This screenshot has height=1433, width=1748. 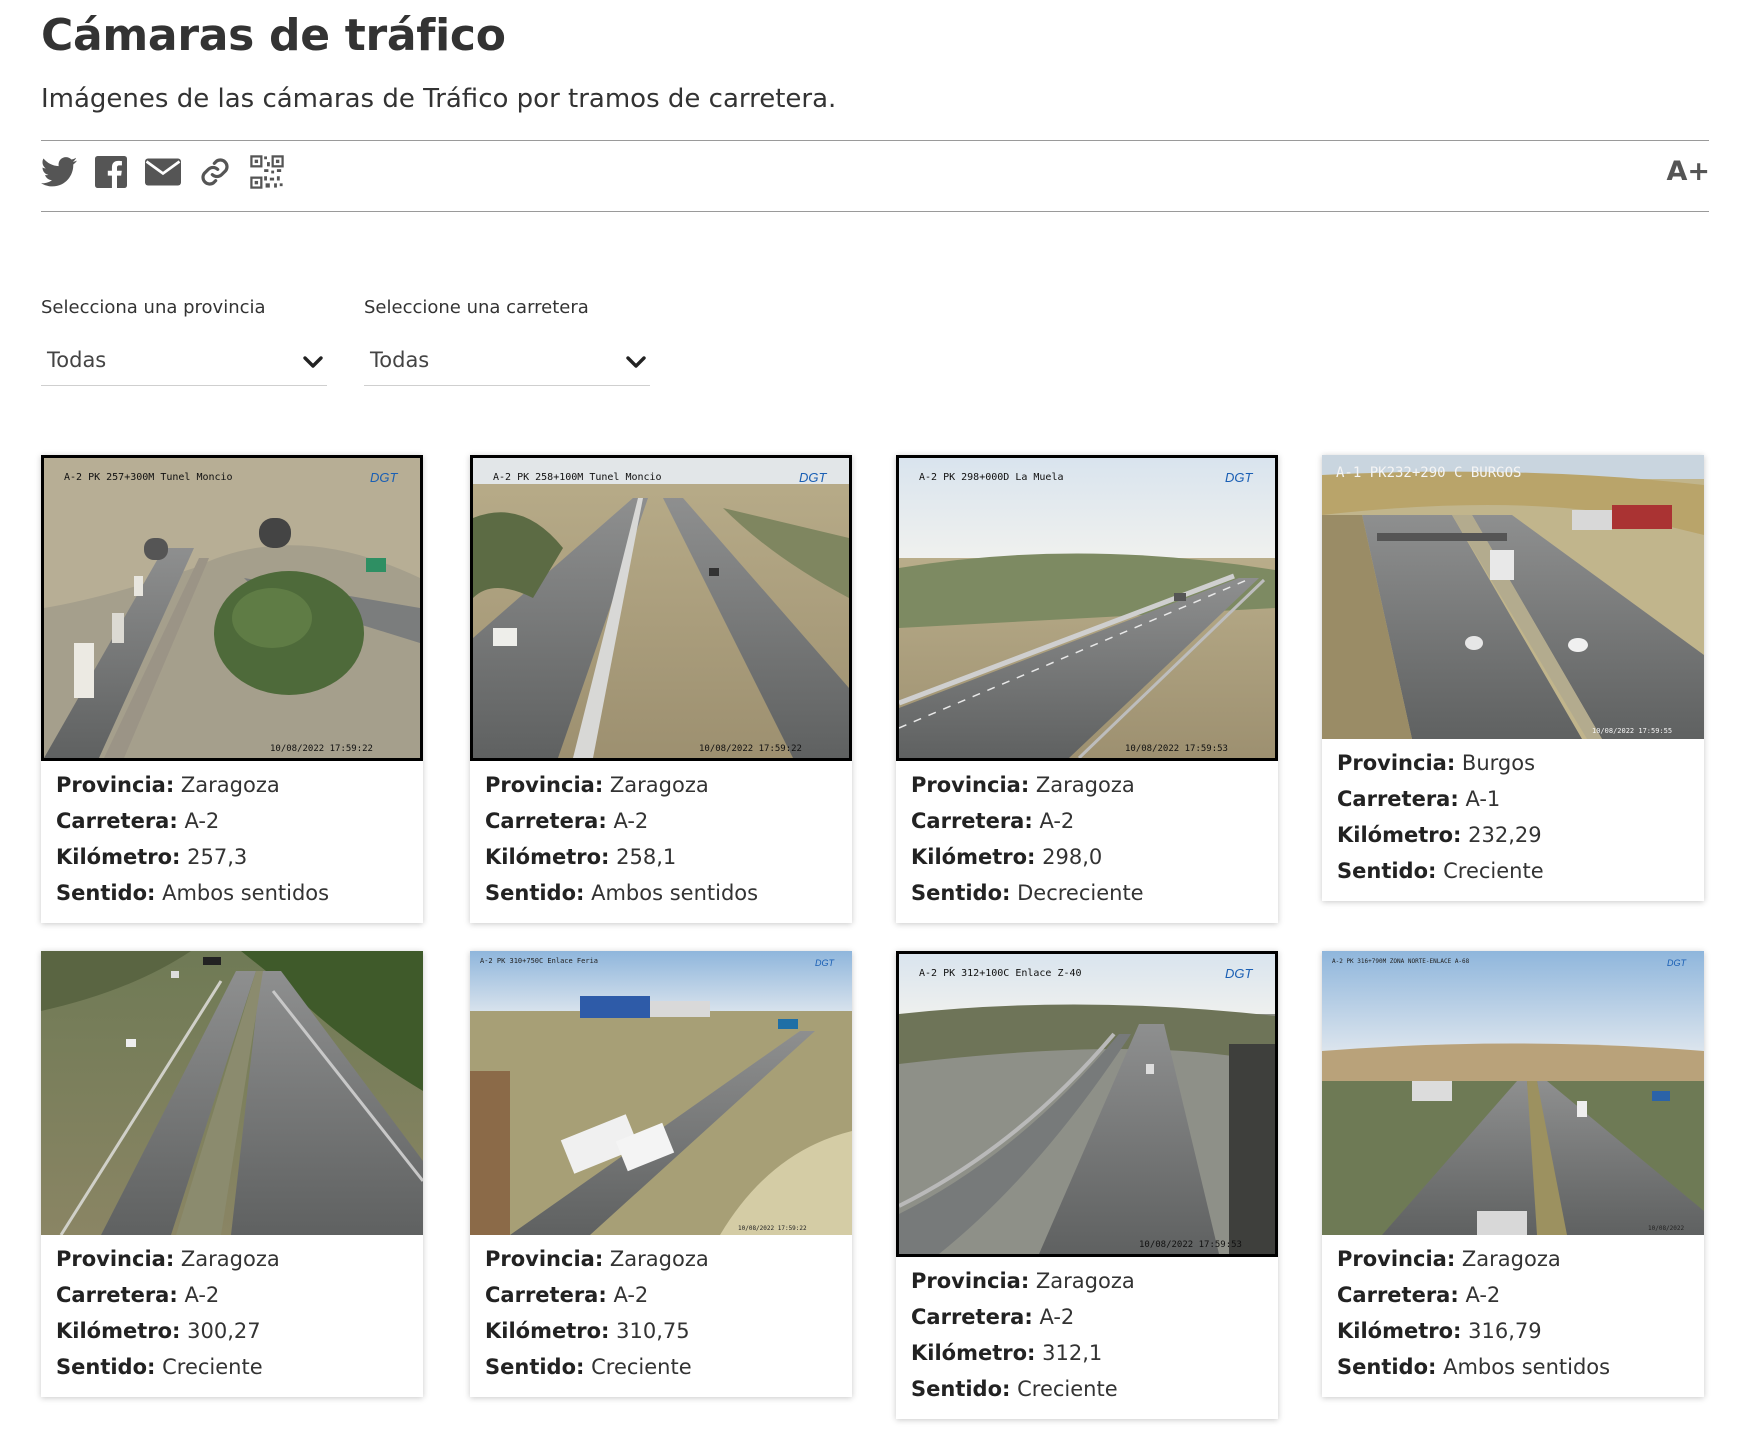 I want to click on province-select: Todas, so click(x=184, y=362).